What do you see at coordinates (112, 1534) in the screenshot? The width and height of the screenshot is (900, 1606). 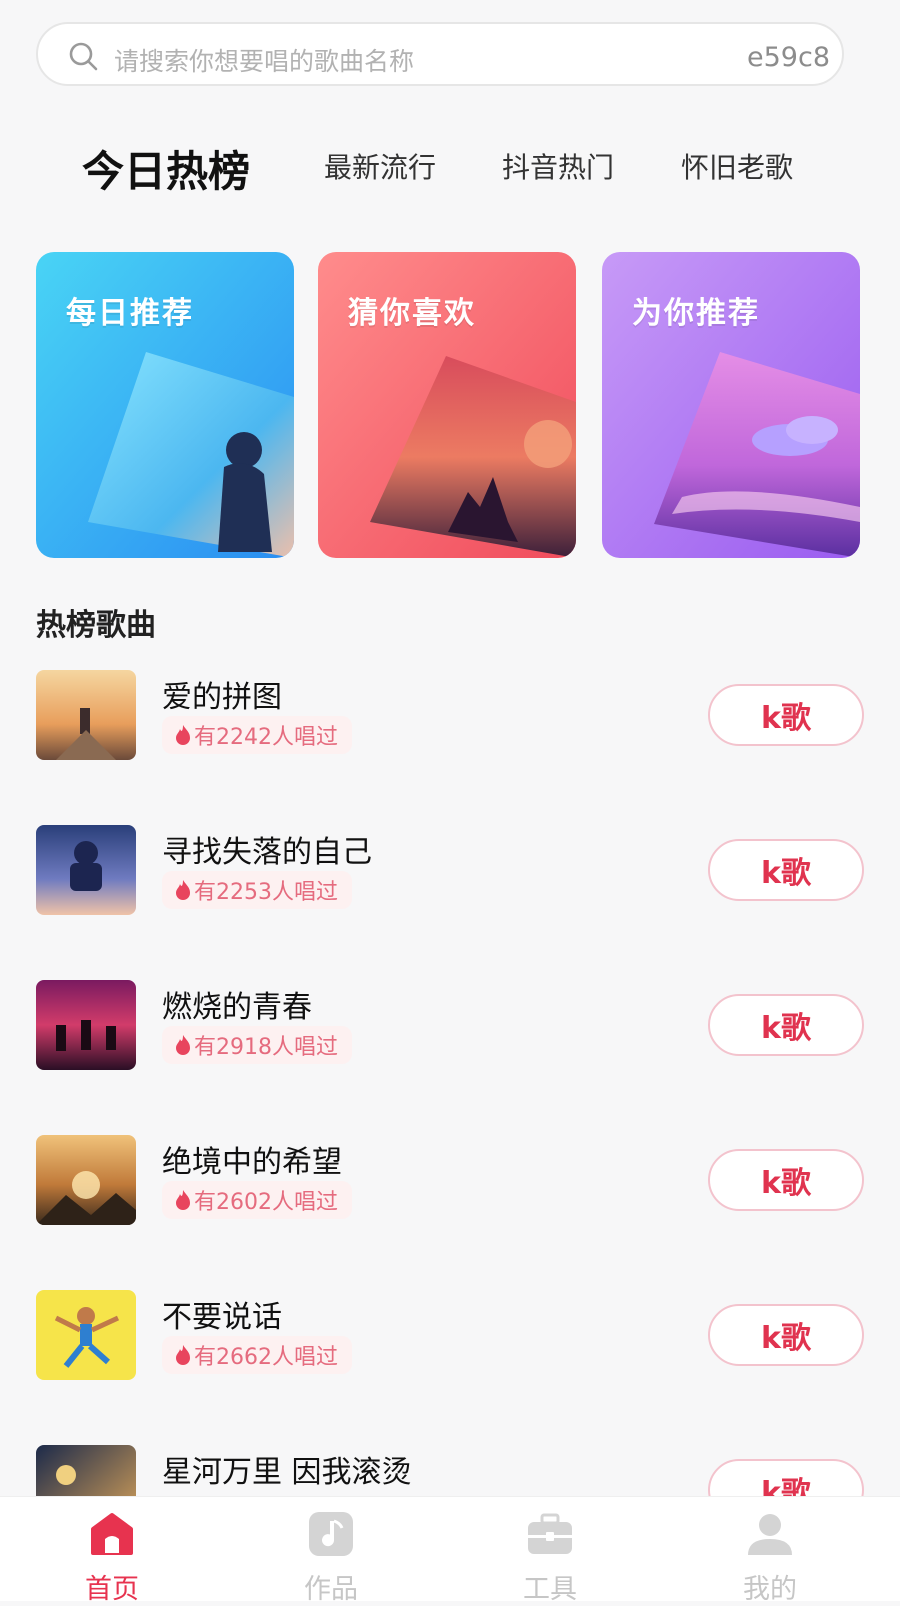 I see `home-icon` at bounding box center [112, 1534].